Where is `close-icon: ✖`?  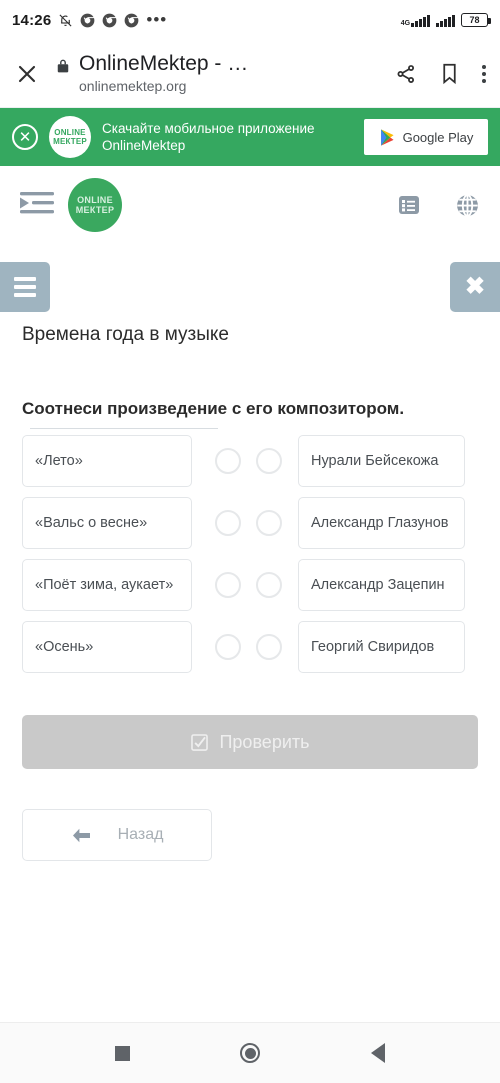 close-icon: ✖ is located at coordinates (475, 286).